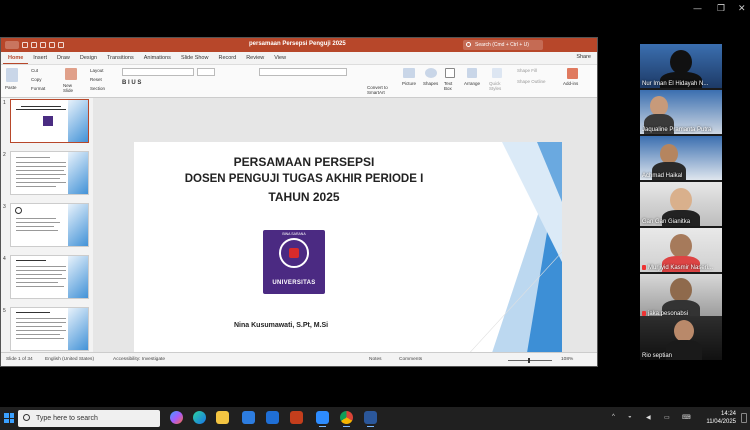 This screenshot has width=750, height=430. Describe the element at coordinates (613, 417) in the screenshot. I see `tray-chevron-icon: ^` at that location.